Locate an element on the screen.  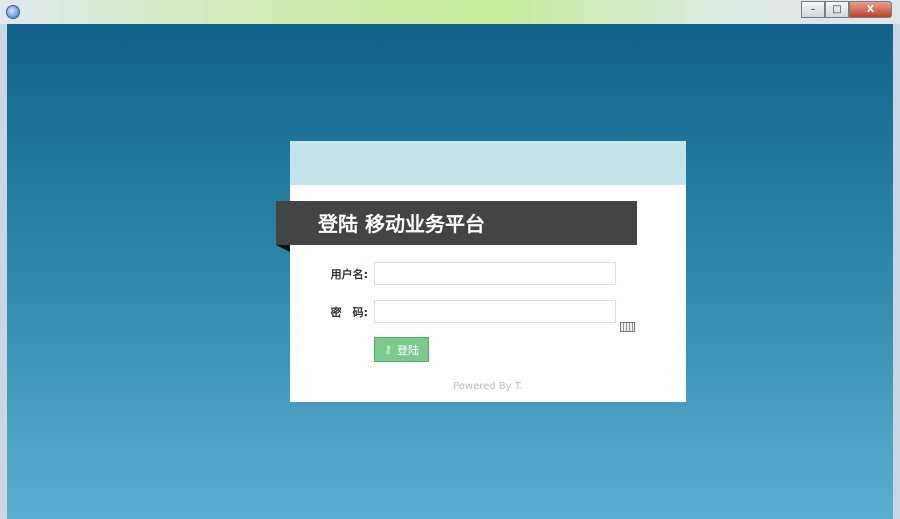
login-button: ⚷ 登陆 is located at coordinates (401, 349).